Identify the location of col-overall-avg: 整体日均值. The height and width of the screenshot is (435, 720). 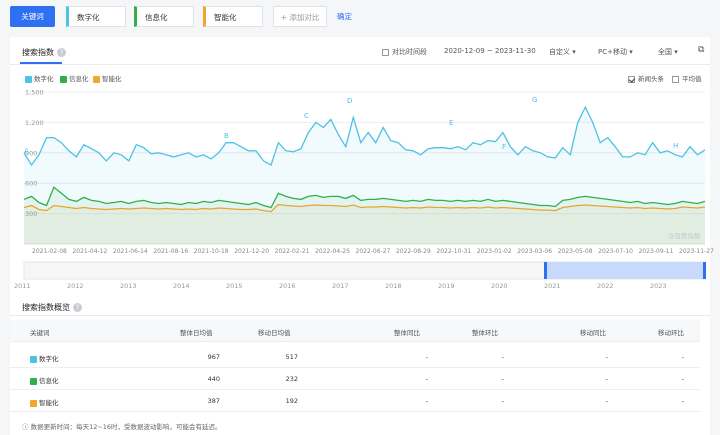
(196, 333).